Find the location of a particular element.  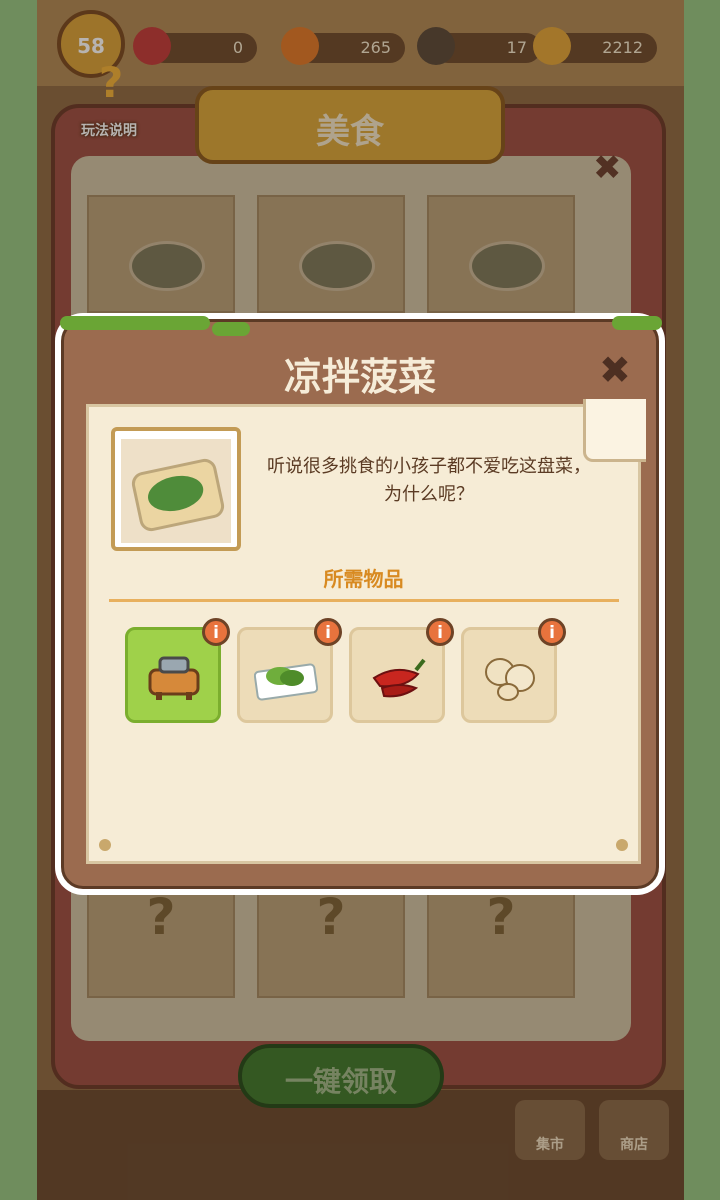

ingredient-slot-chili: i is located at coordinates (401, 670).